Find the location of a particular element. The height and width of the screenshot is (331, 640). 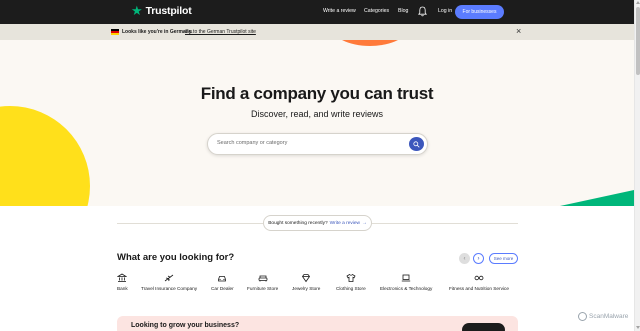

trustpilot-logo: ★ Trustpilot is located at coordinates (161, 10).